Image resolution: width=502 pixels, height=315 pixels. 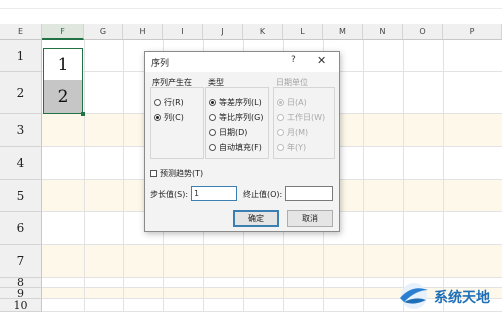 What do you see at coordinates (63, 32) in the screenshot?
I see `column-header-f: F` at bounding box center [63, 32].